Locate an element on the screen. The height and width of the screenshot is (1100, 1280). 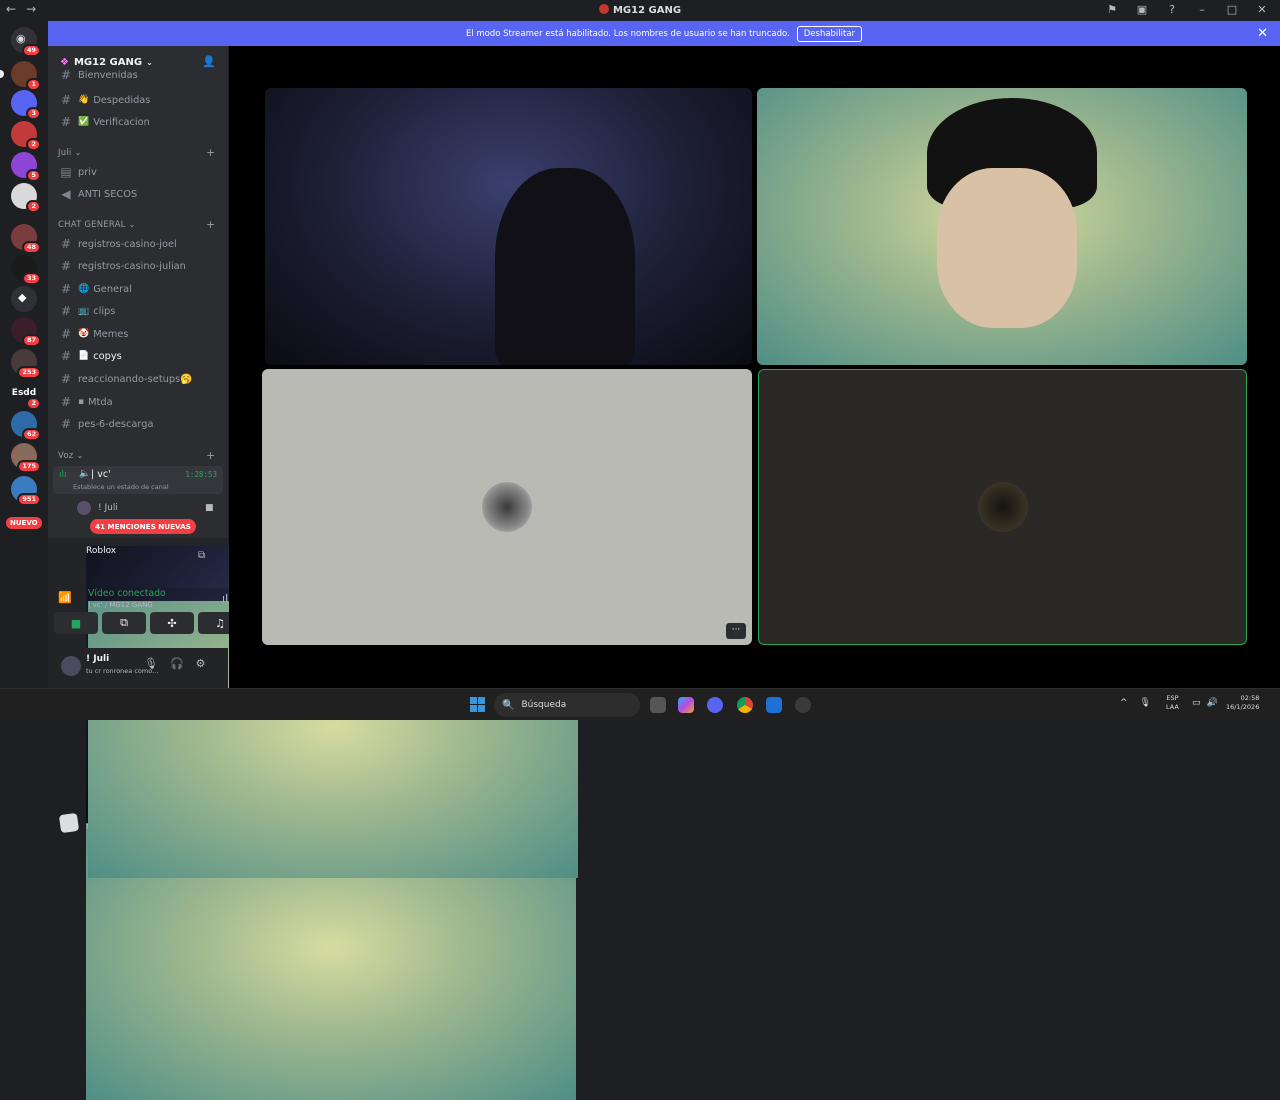
signal-icon: 📶 is located at coordinates (65, 597).